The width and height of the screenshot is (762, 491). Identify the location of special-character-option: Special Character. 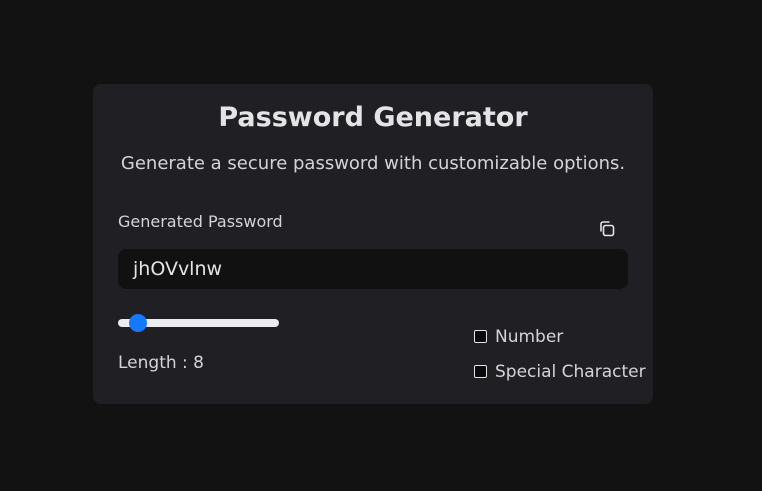
(560, 372).